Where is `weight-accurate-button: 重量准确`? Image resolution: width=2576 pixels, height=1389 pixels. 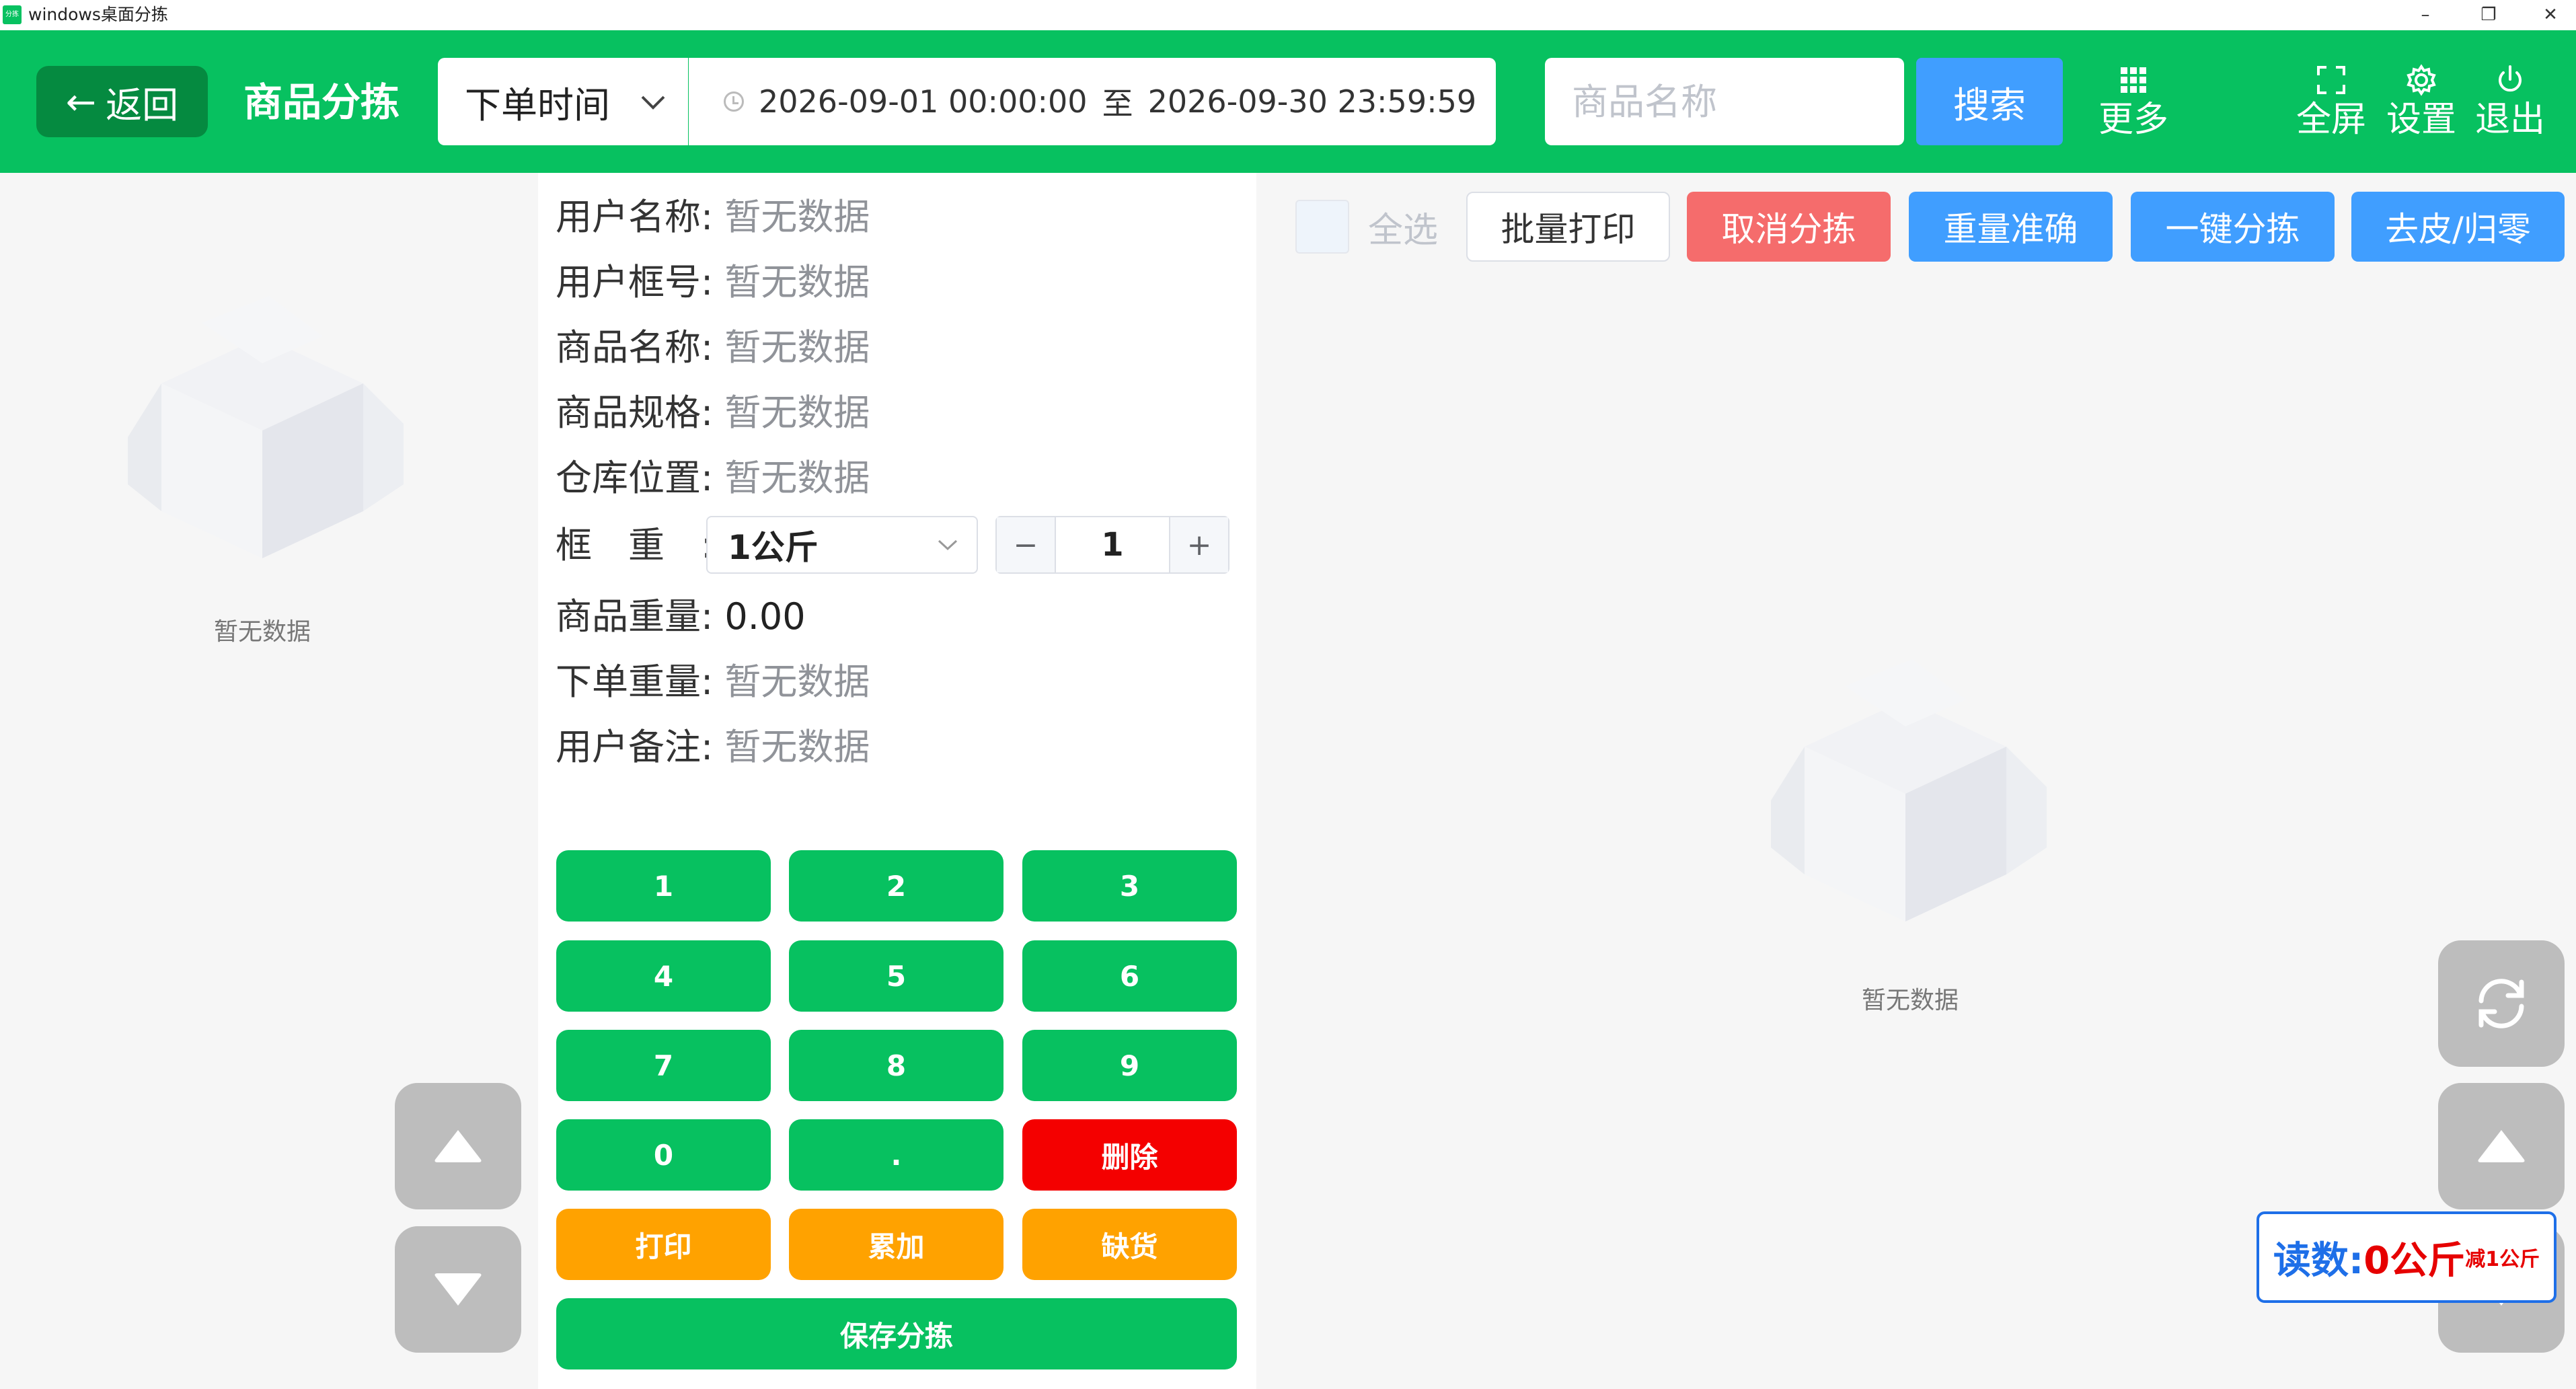
weight-accurate-button: 重量准确 is located at coordinates (2011, 227).